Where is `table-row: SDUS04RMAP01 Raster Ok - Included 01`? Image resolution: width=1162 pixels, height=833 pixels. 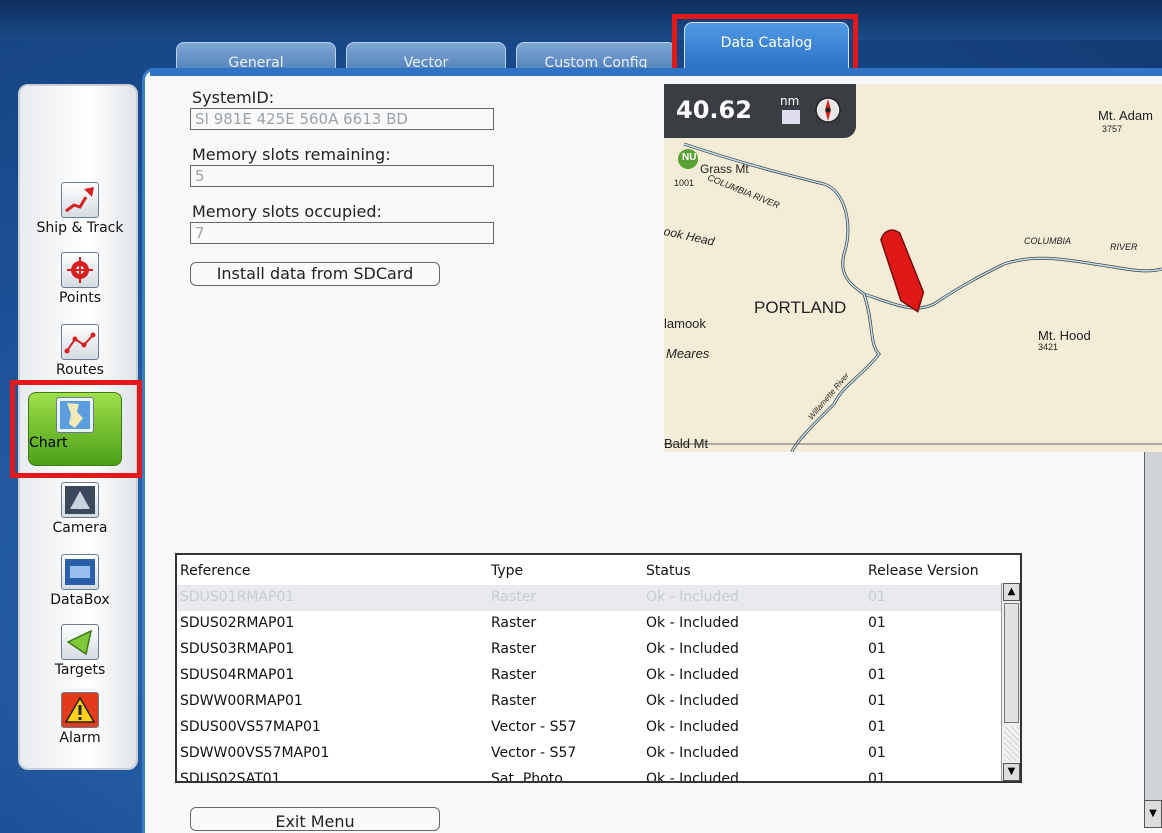 table-row: SDUS04RMAP01 Raster Ok - Included 01 is located at coordinates (589, 676).